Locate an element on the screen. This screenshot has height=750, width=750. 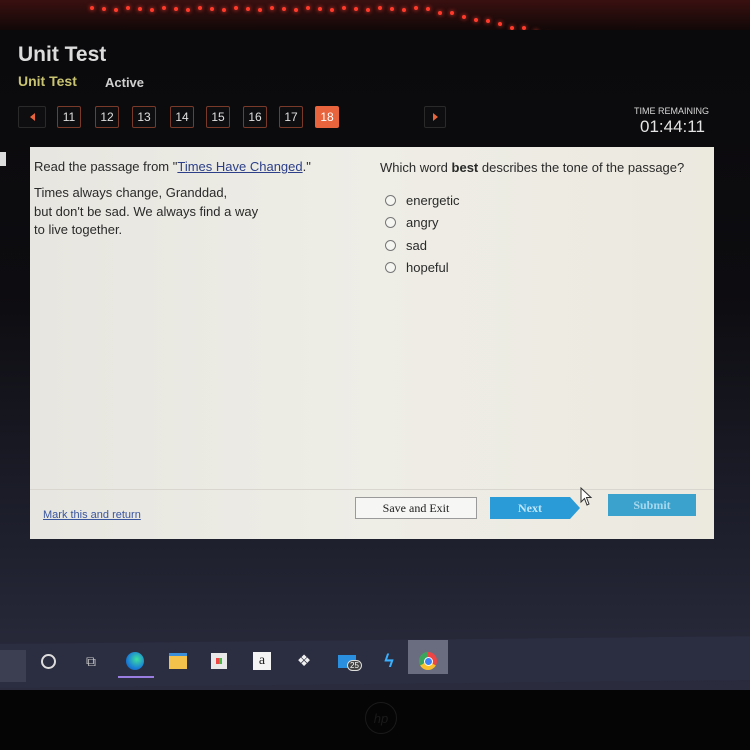
question-nav-17: 17 is located at coordinates (291, 117).